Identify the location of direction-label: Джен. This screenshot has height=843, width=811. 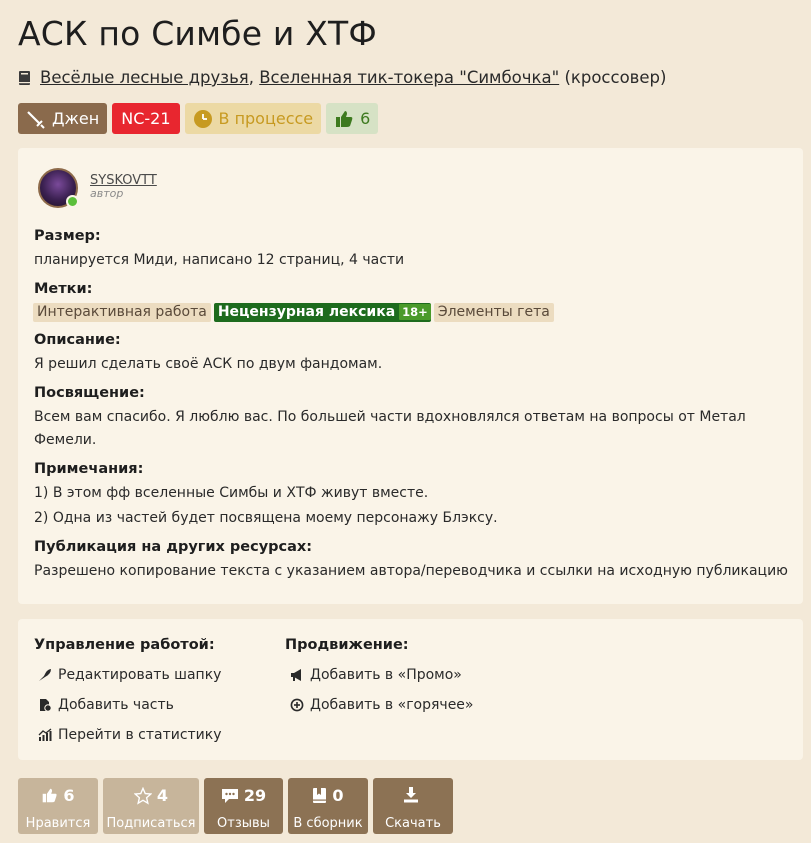
(76, 118).